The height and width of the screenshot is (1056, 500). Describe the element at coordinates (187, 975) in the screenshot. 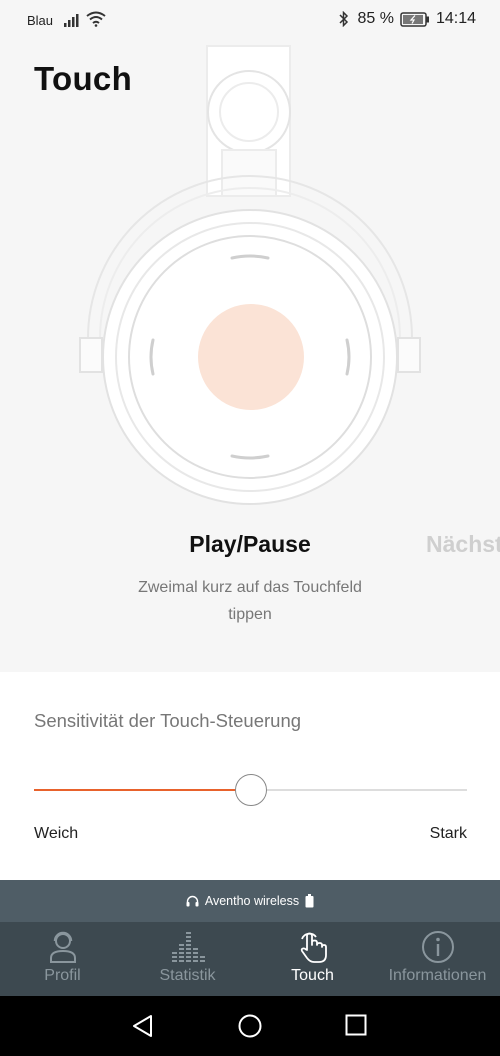

I see `tab-label: Statistik` at that location.